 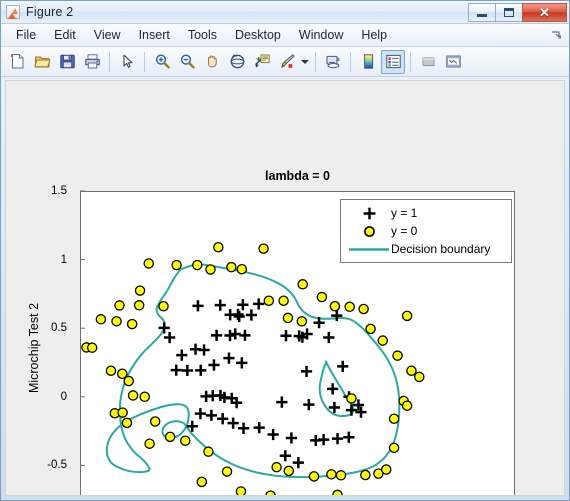 What do you see at coordinates (17, 62) in the screenshot?
I see `new-figure-icon` at bounding box center [17, 62].